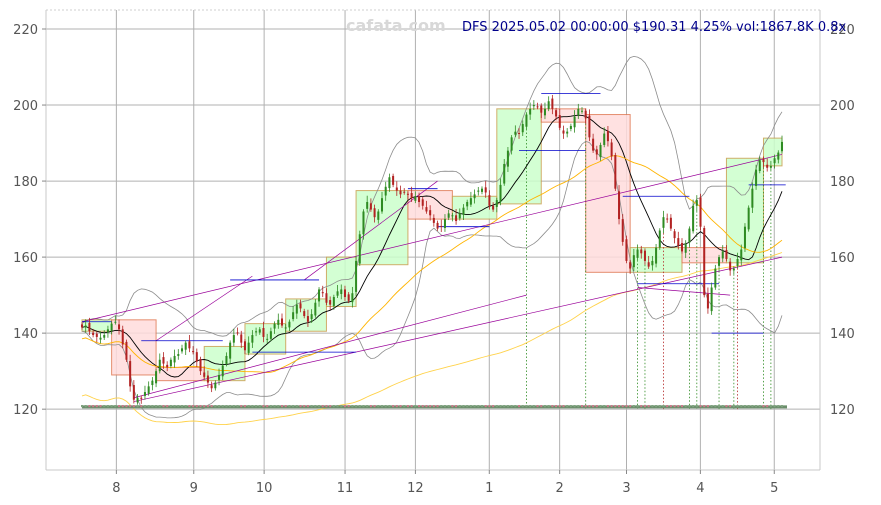 This screenshot has width=881, height=505. What do you see at coordinates (700, 488) in the screenshot?
I see `x-tick-label: 4` at bounding box center [700, 488].